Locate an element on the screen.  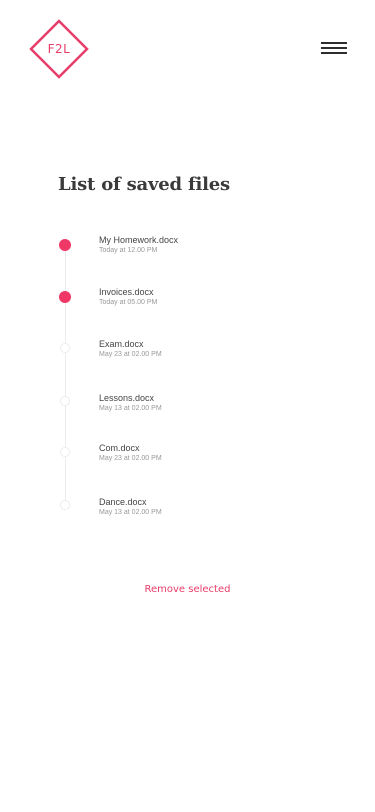
file-date: Today at 12.00 PM is located at coordinates (128, 250).